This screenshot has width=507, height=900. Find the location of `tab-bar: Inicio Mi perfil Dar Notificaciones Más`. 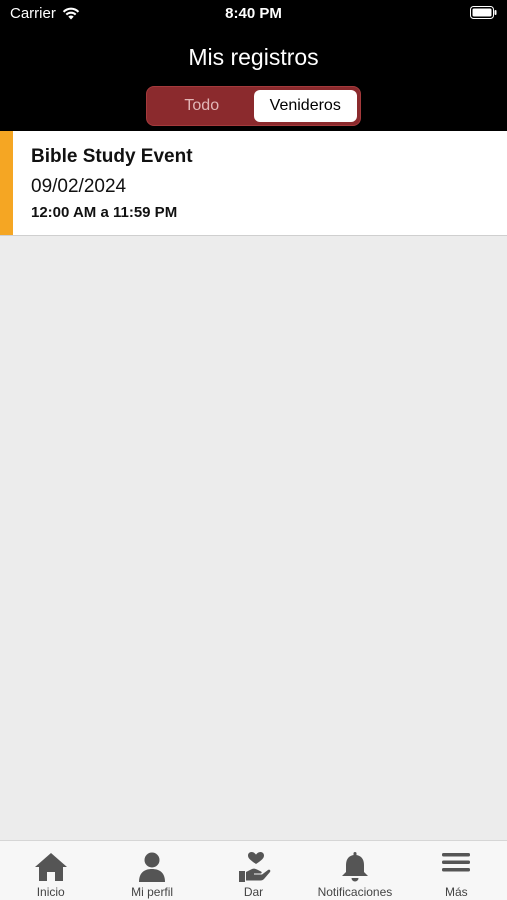

tab-bar: Inicio Mi perfil Dar Notificaciones Más is located at coordinates (253, 870).